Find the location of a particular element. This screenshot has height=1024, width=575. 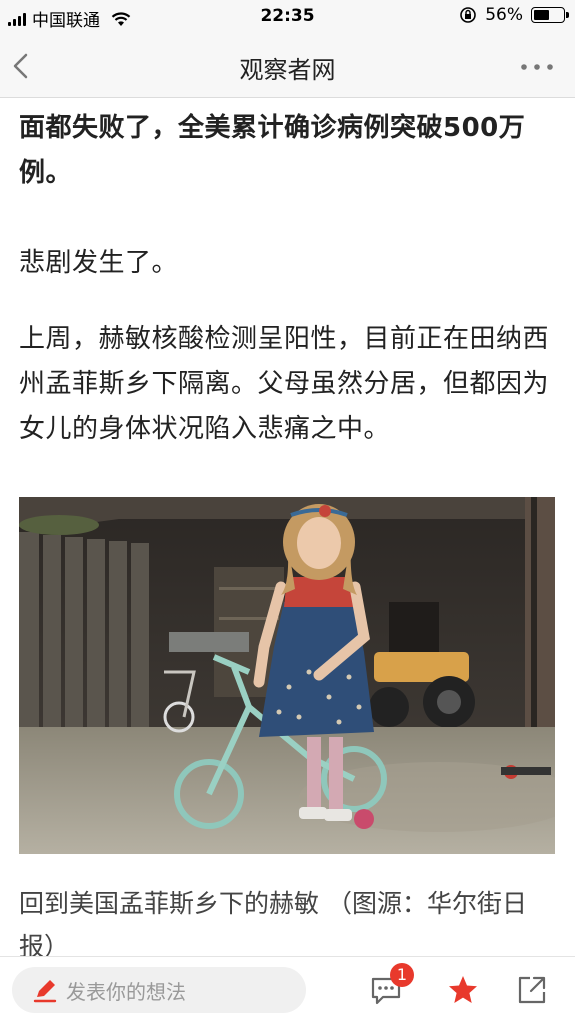

star-favorite-icon is located at coordinates (463, 990).